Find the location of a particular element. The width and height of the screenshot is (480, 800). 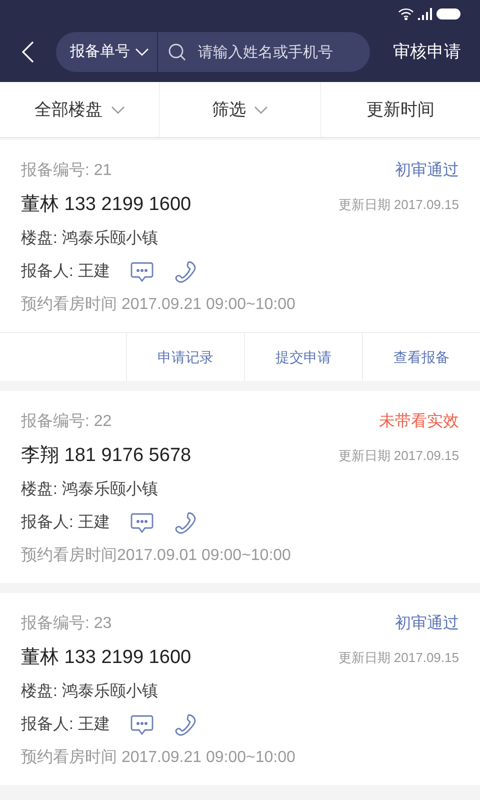

filter-tab: 全部楼盘 is located at coordinates (80, 109).